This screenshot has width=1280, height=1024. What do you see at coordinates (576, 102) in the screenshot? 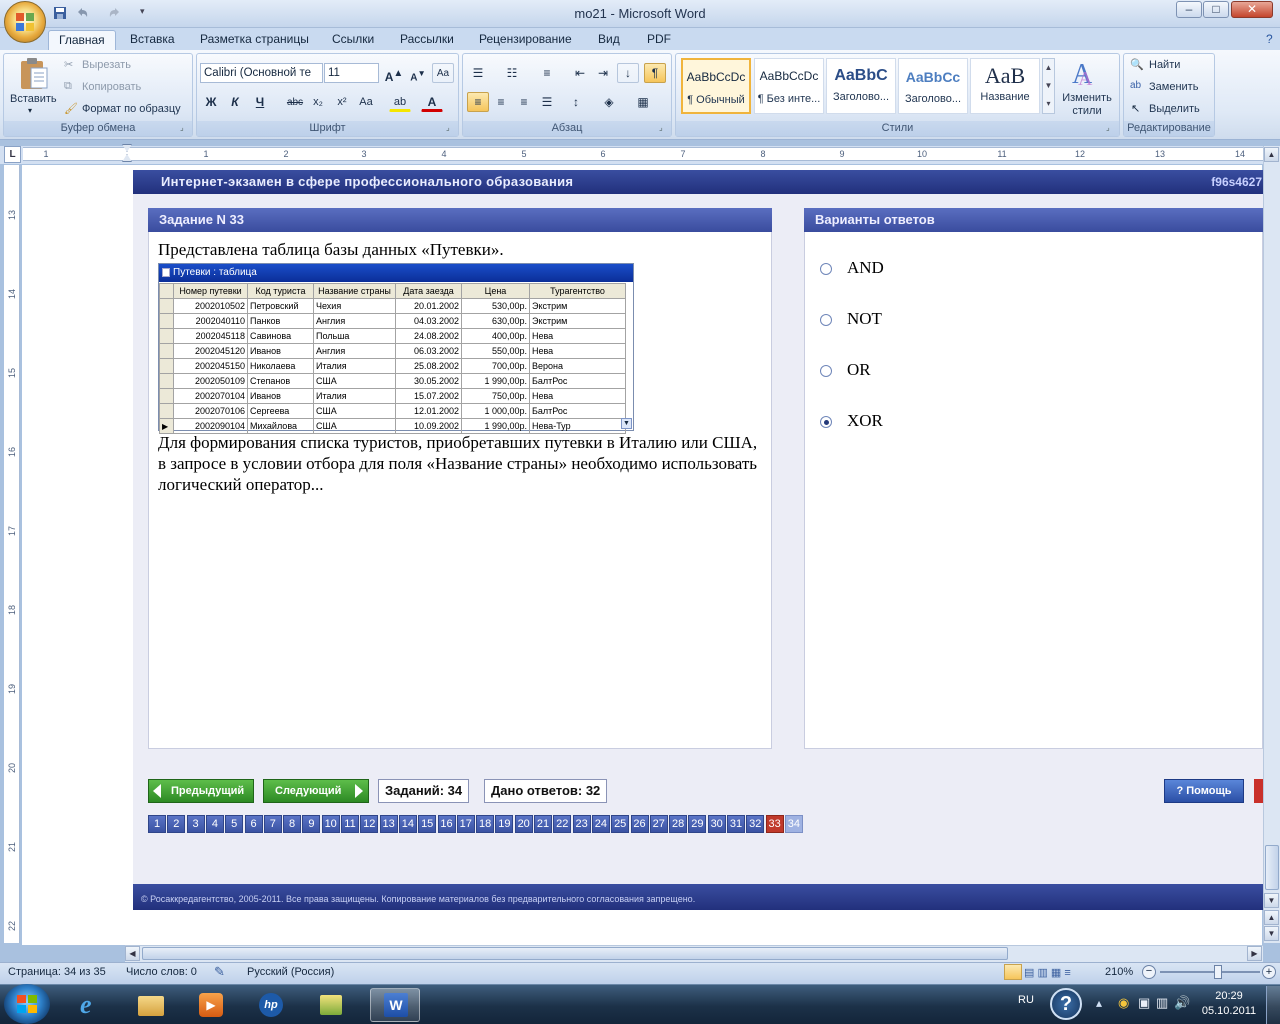
I see `line-spacing-icon: ↕` at bounding box center [576, 102].